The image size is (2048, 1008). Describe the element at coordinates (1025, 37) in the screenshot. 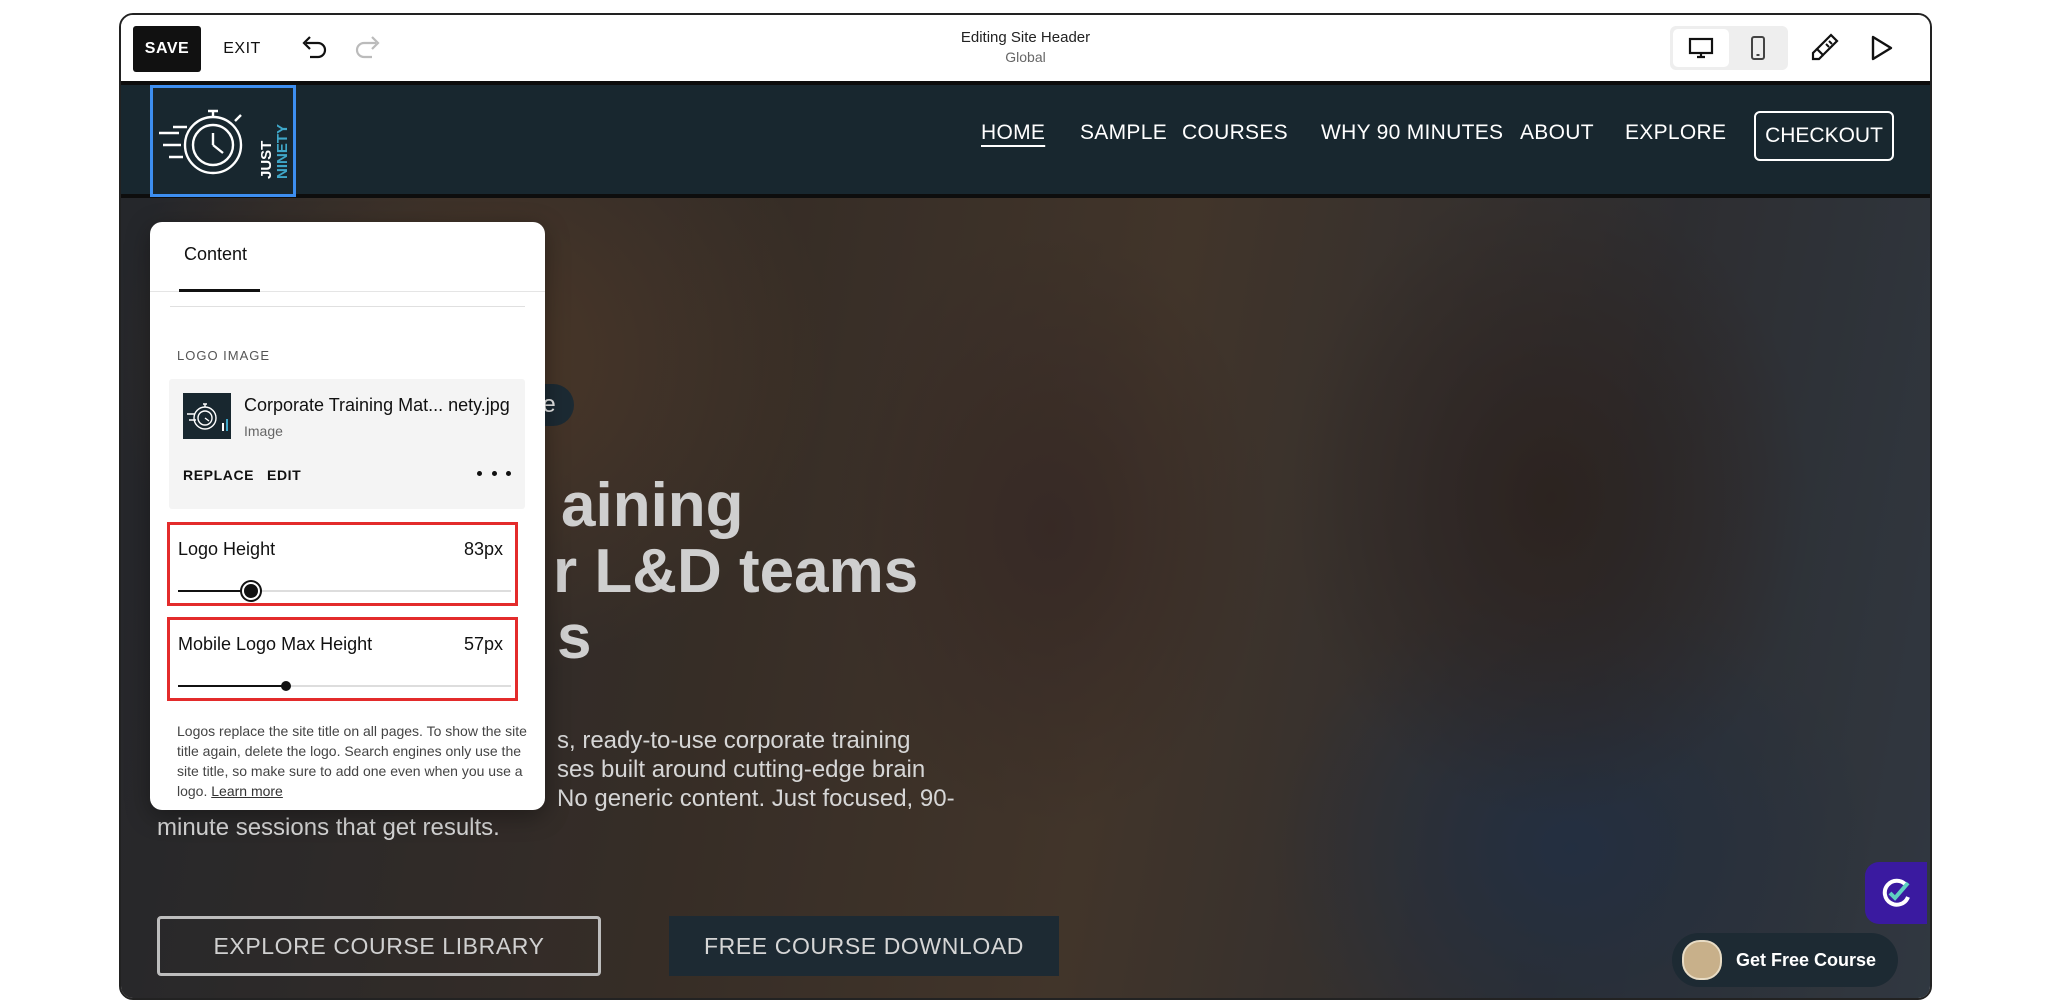

I see `editing-title: Editing Site Header` at that location.